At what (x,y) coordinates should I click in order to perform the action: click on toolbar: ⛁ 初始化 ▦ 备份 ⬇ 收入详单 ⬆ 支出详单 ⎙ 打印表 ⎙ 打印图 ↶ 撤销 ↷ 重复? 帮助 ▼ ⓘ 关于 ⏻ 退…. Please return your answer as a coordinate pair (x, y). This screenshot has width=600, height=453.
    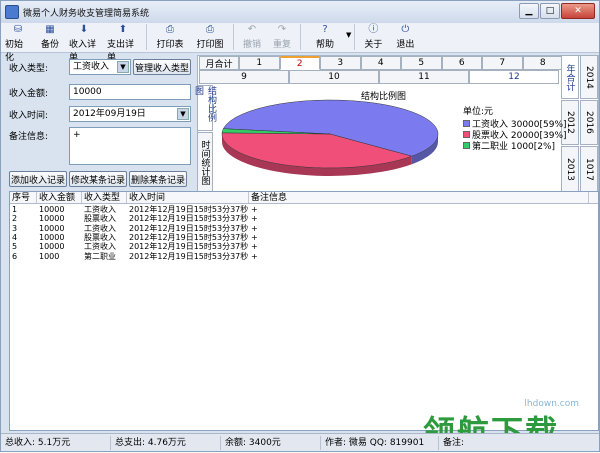
    Looking at the image, I should click on (300, 43).